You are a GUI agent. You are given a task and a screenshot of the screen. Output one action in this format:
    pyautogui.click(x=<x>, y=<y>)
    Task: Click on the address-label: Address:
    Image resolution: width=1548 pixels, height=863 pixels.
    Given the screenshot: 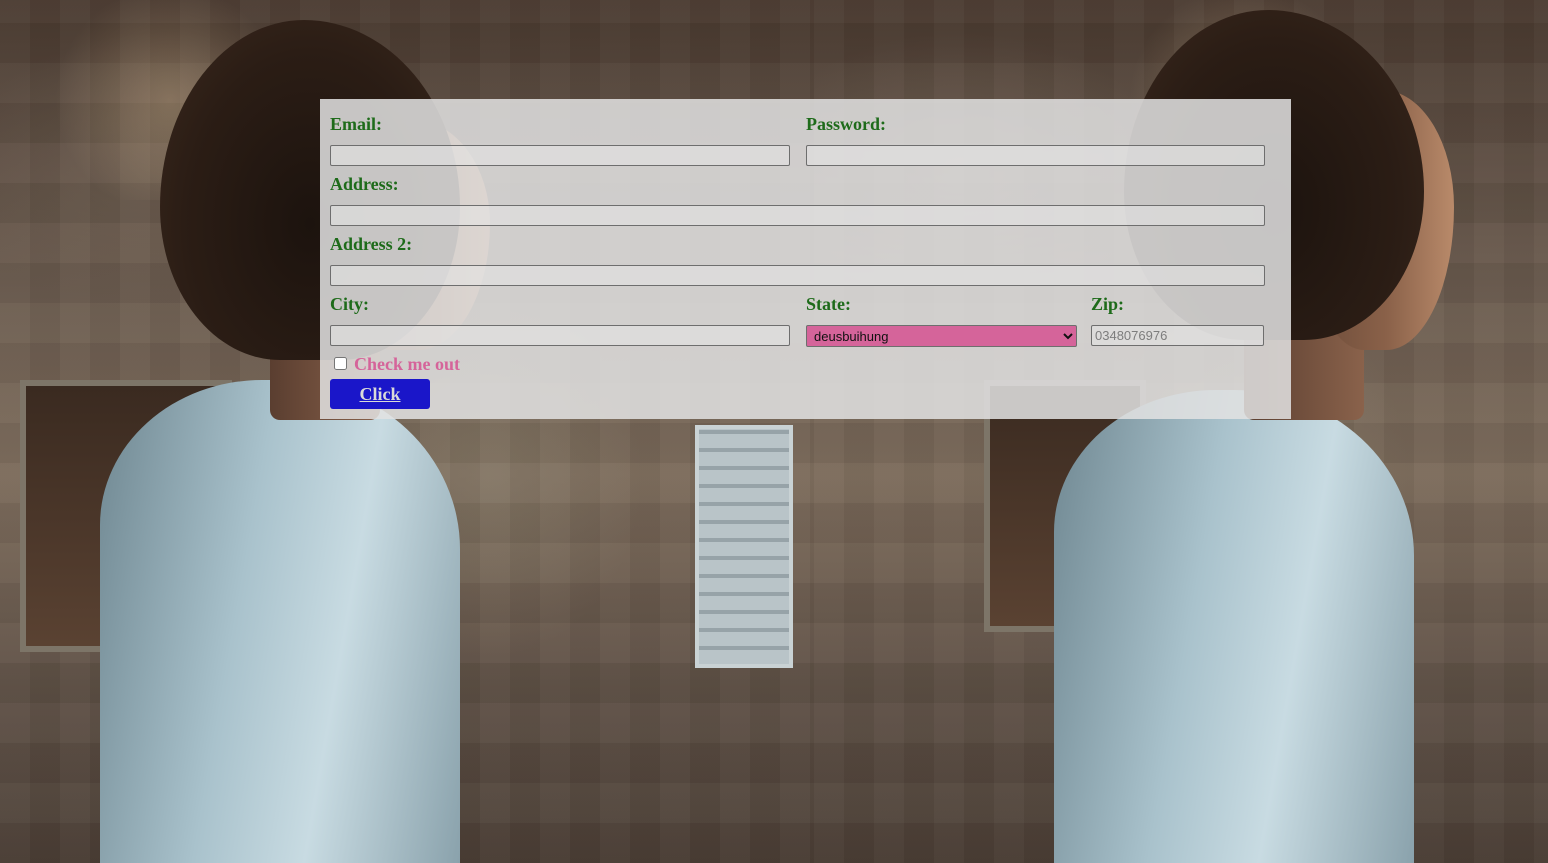 What is the action you would take?
    pyautogui.click(x=364, y=184)
    